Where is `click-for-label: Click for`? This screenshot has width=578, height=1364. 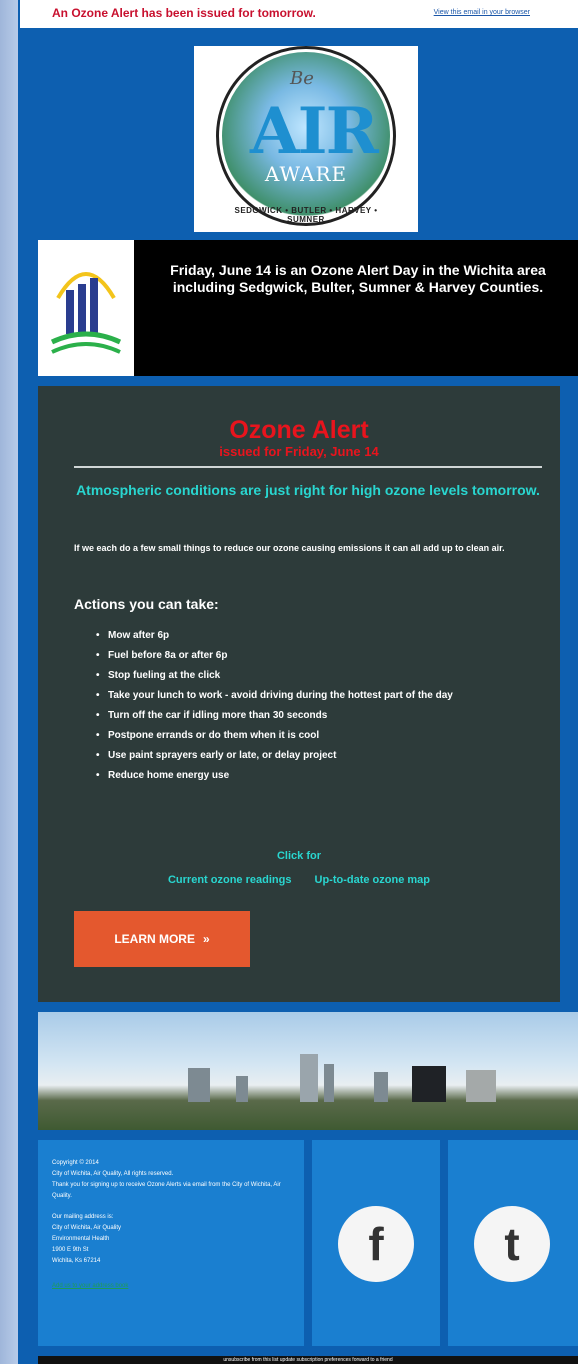 click-for-label: Click for is located at coordinates (298, 856).